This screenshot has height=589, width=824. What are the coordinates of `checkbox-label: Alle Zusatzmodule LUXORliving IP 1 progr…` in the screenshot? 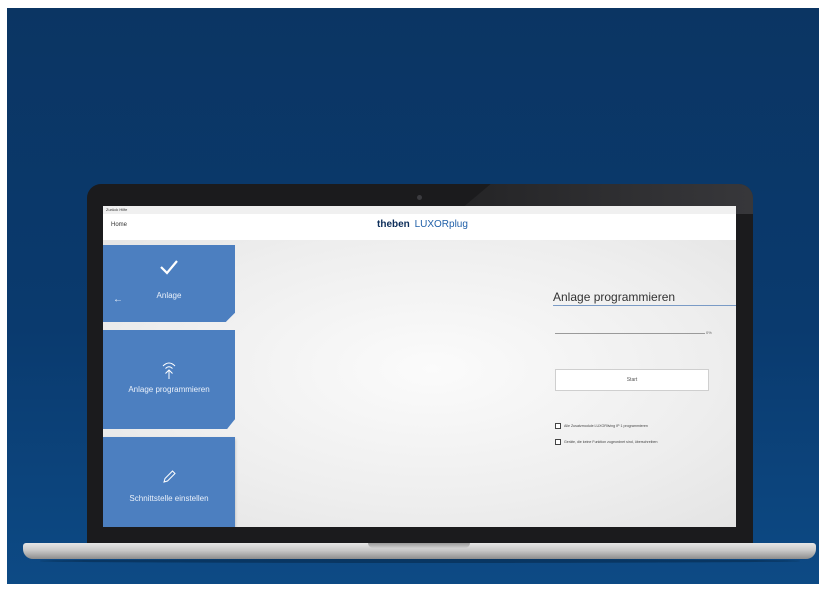 It's located at (606, 426).